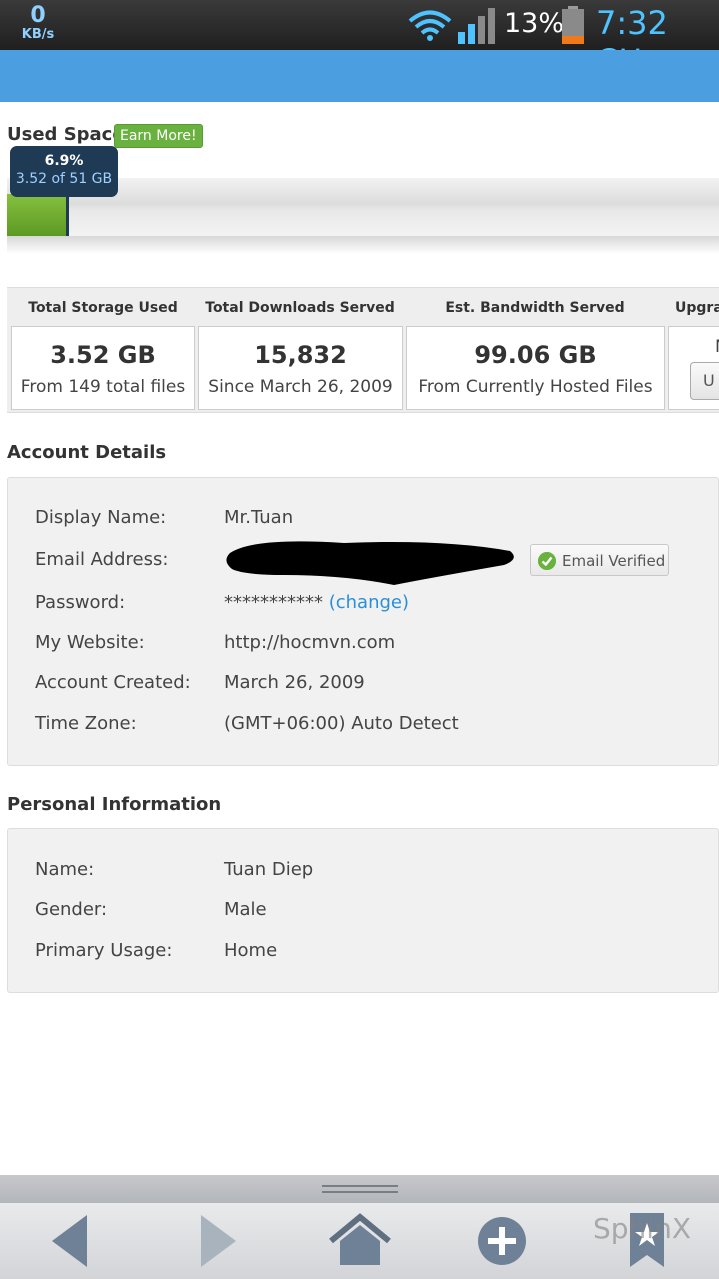  I want to click on network-speed-value: 0, so click(38, 15).